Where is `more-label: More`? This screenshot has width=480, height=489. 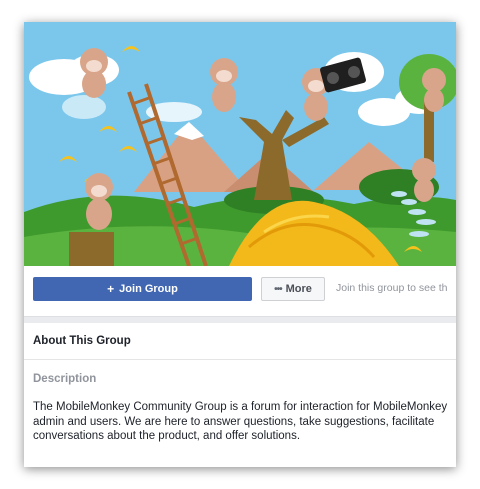
more-label: More is located at coordinates (298, 289).